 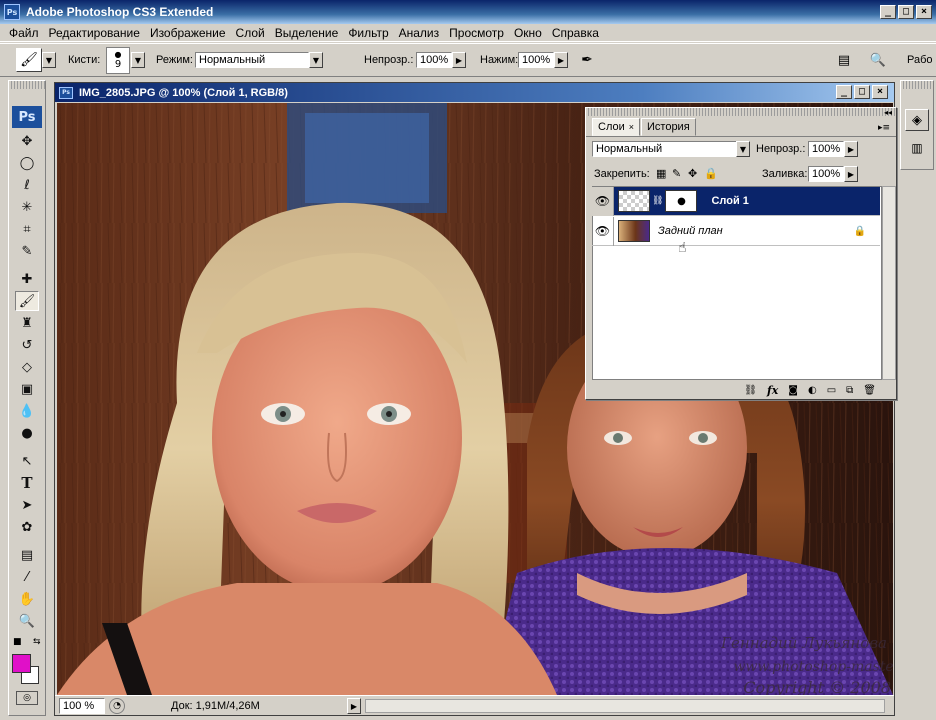 What do you see at coordinates (711, 173) in the screenshot?
I see `lock-all-icon: 🔒` at bounding box center [711, 173].